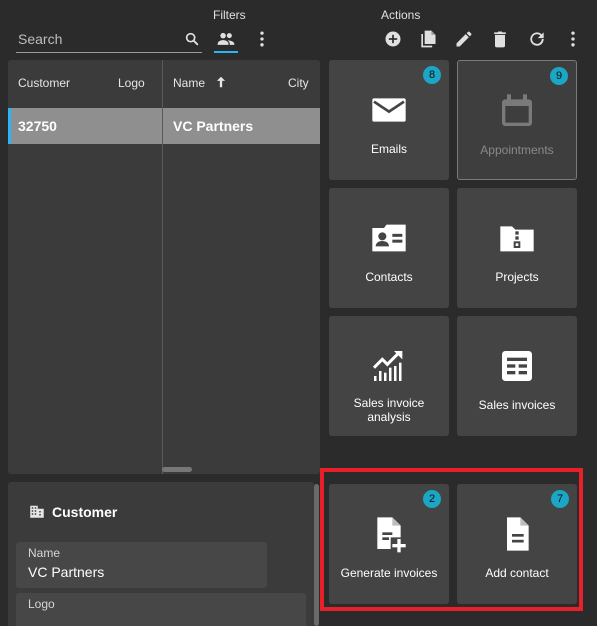 The height and width of the screenshot is (626, 597). What do you see at coordinates (141, 565) in the screenshot?
I see `name-field: Name VC Partners` at bounding box center [141, 565].